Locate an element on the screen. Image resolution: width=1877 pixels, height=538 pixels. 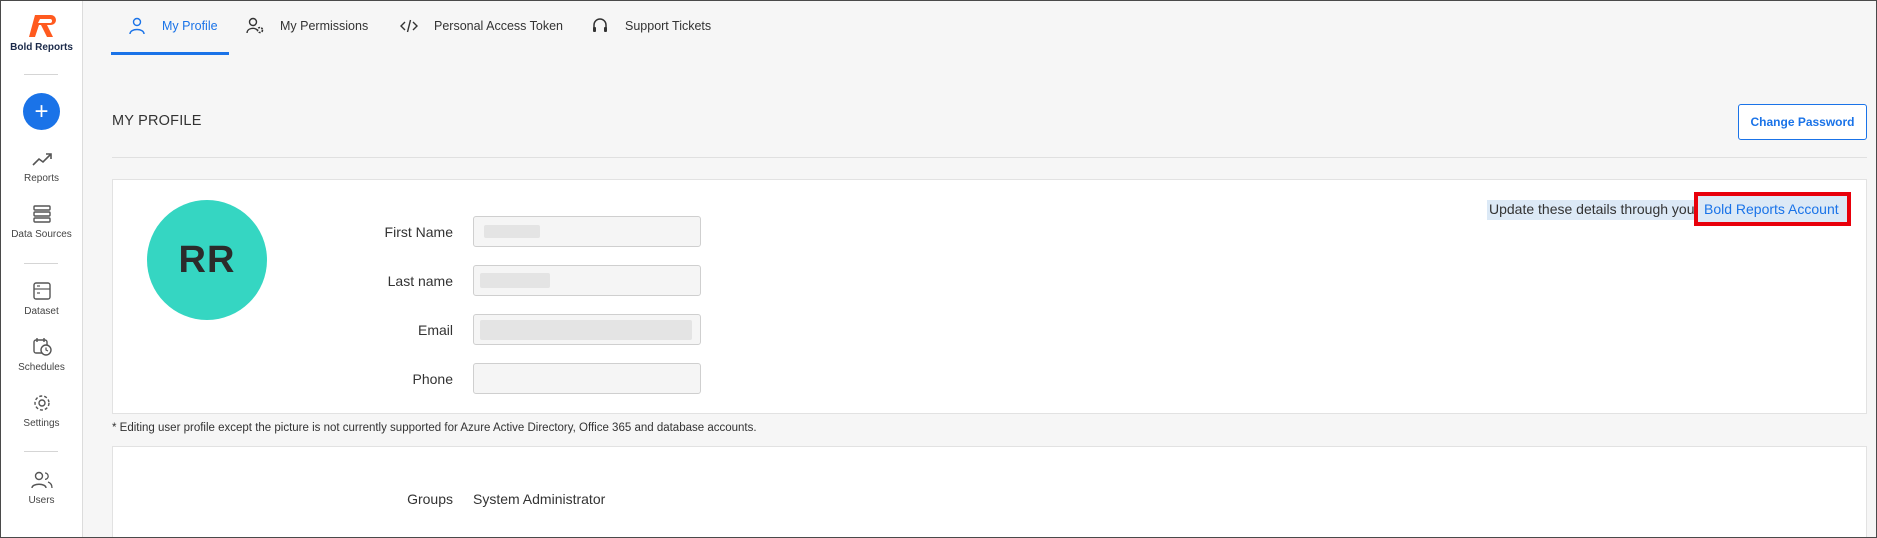
user-icon is located at coordinates (137, 26).